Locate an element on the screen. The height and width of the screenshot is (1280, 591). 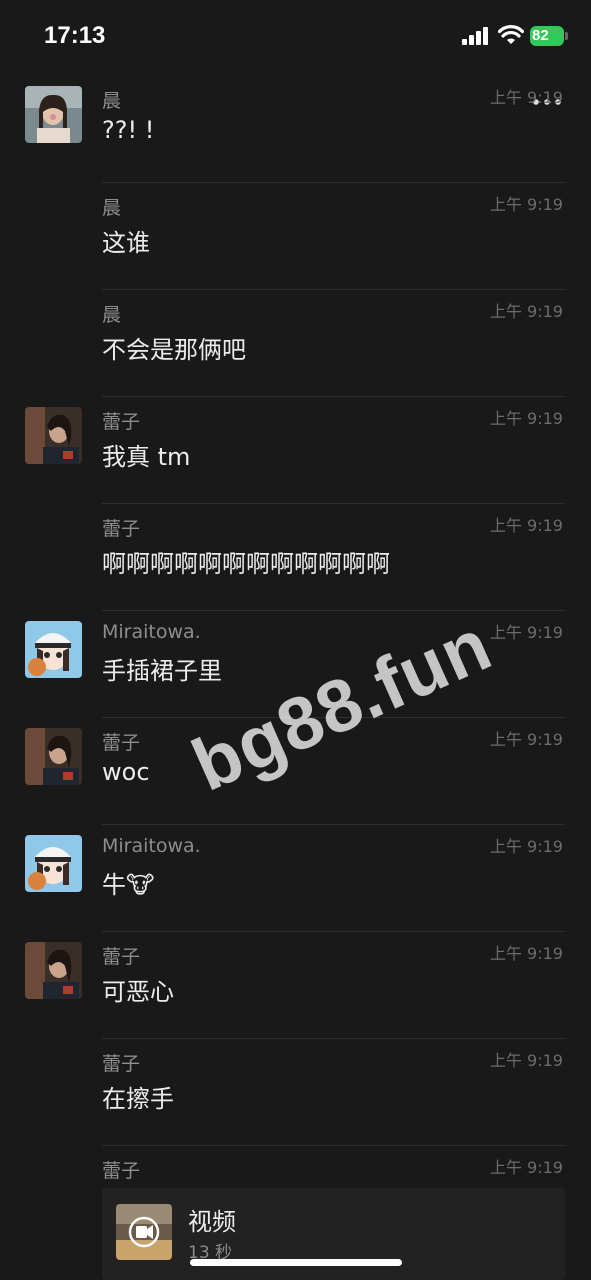
message-text: 在擦手 is located at coordinates (138, 1099).